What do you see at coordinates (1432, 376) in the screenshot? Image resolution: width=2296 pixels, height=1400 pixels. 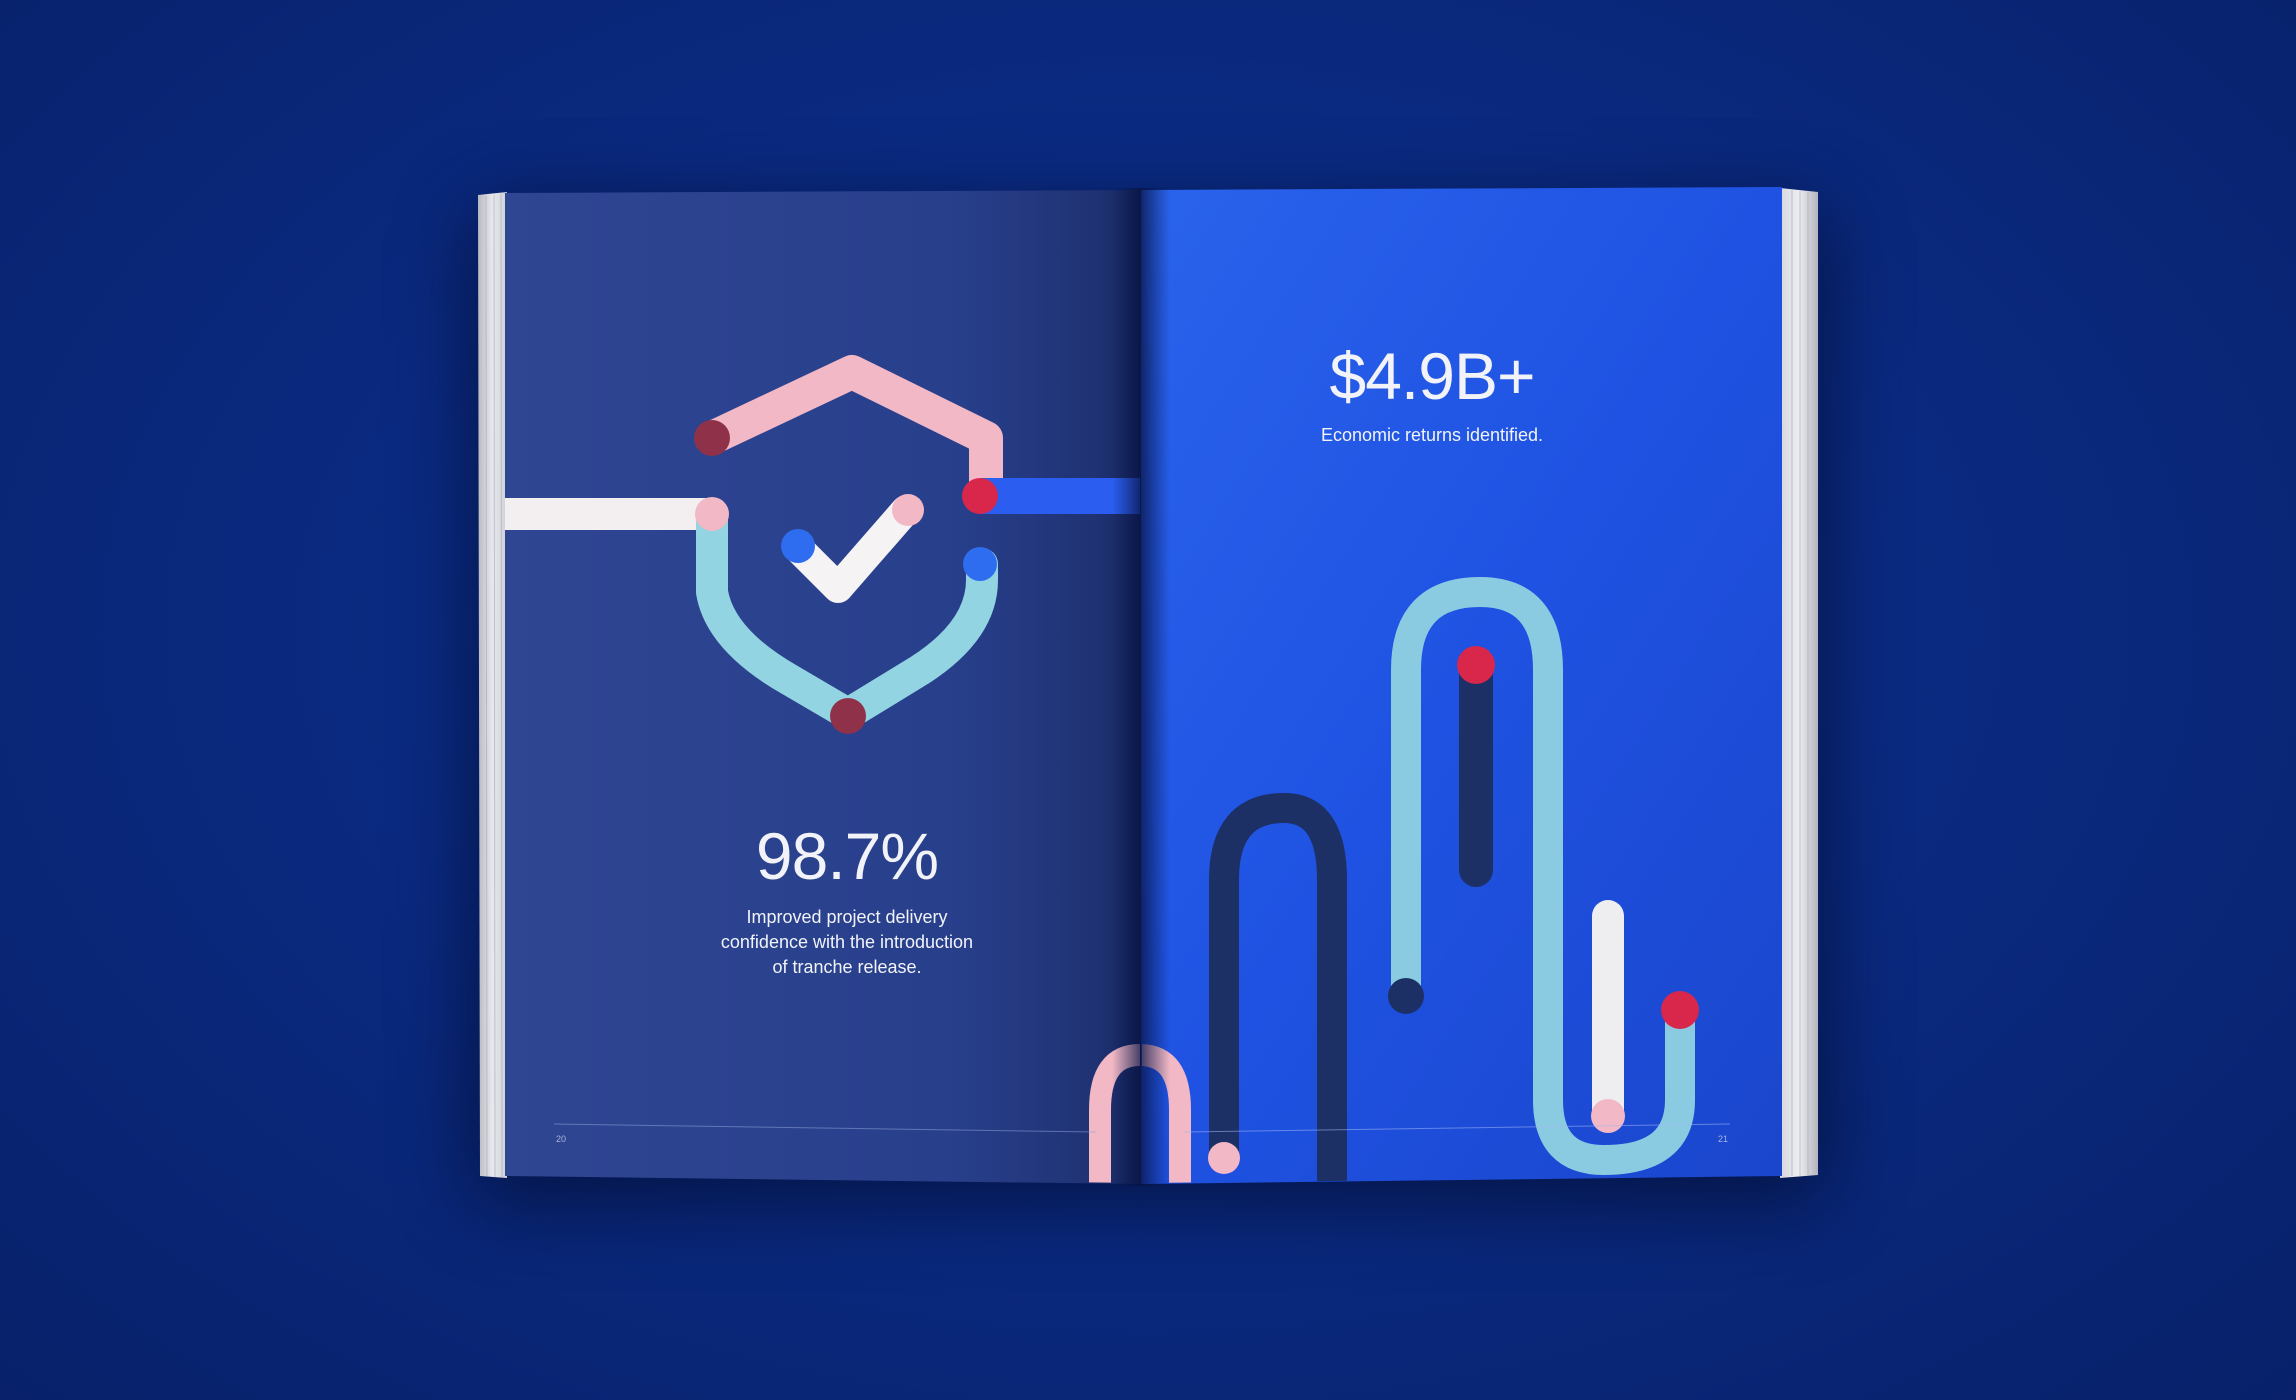 I see `right-stat-value: $4.9B+` at bounding box center [1432, 376].